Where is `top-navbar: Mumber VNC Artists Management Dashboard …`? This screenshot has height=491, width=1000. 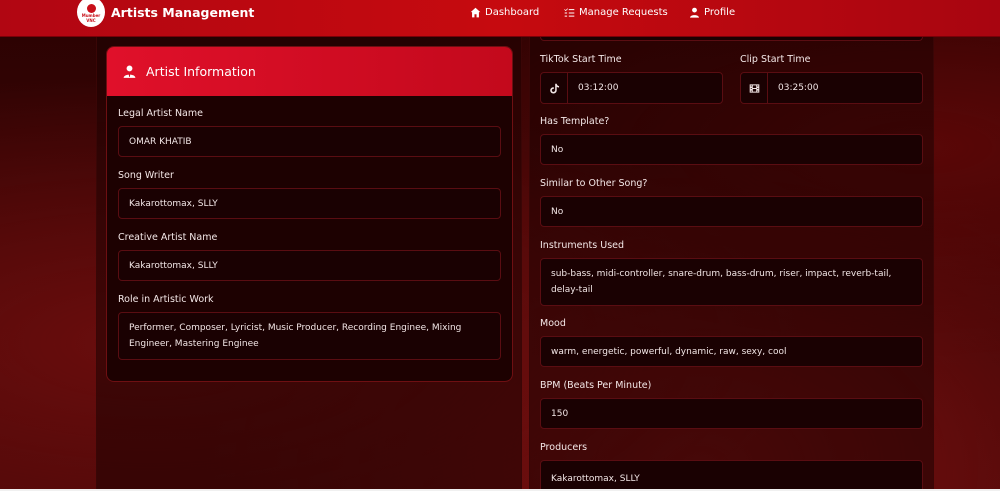
top-navbar: Mumber VNC Artists Management Dashboard … is located at coordinates (500, 18).